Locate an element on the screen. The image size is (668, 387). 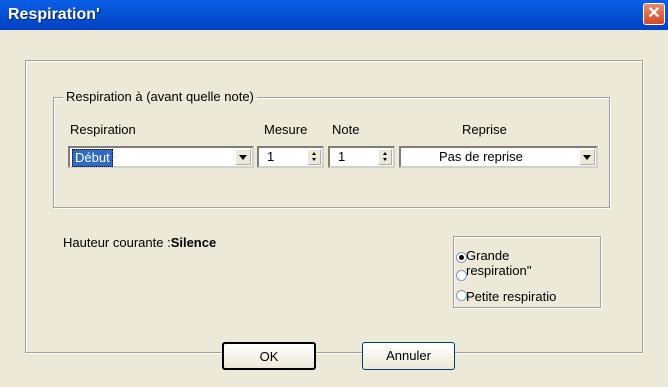
reprise-dropdown: Pas de reprise is located at coordinates (498, 157).